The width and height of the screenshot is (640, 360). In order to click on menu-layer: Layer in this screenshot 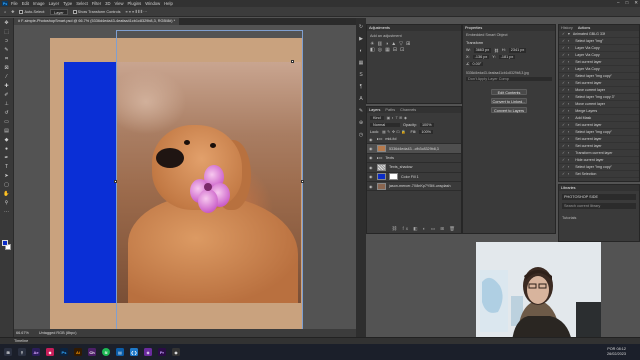, I will do `click(54, 3)`.